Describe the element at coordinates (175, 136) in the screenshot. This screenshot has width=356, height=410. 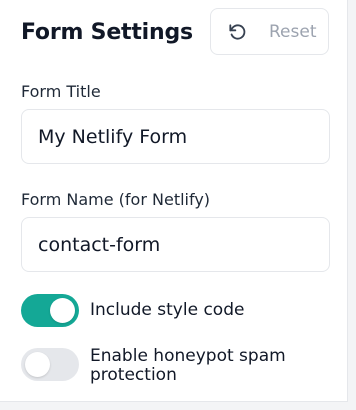
I see `form-title-input` at that location.